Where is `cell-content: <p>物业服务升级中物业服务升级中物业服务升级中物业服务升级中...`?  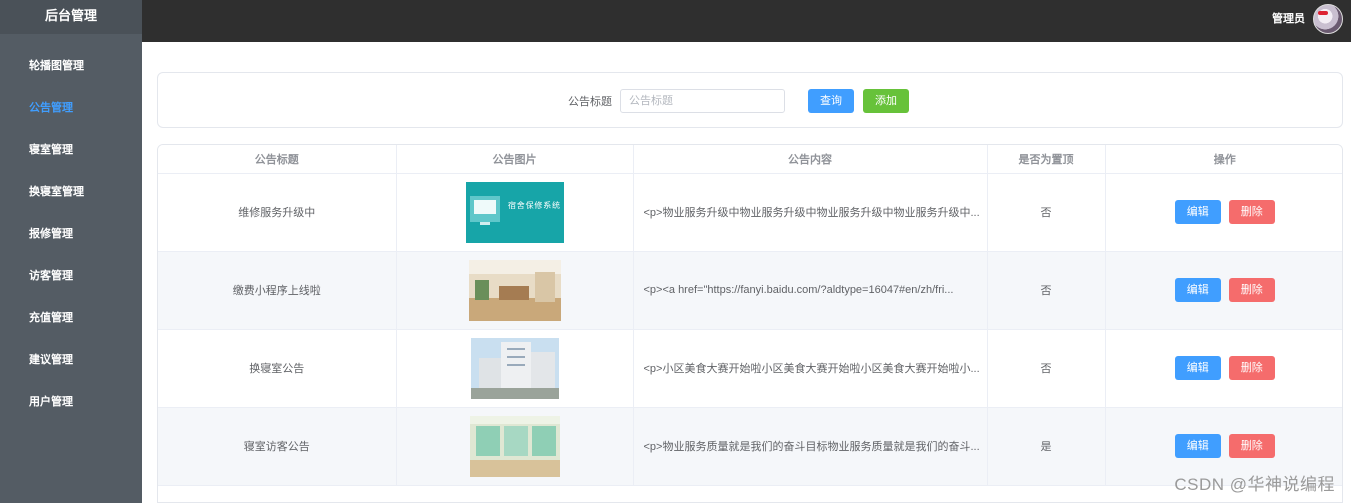 cell-content: <p>物业服务升级中物业服务升级中物业服务升级中物业服务升级中... is located at coordinates (810, 212).